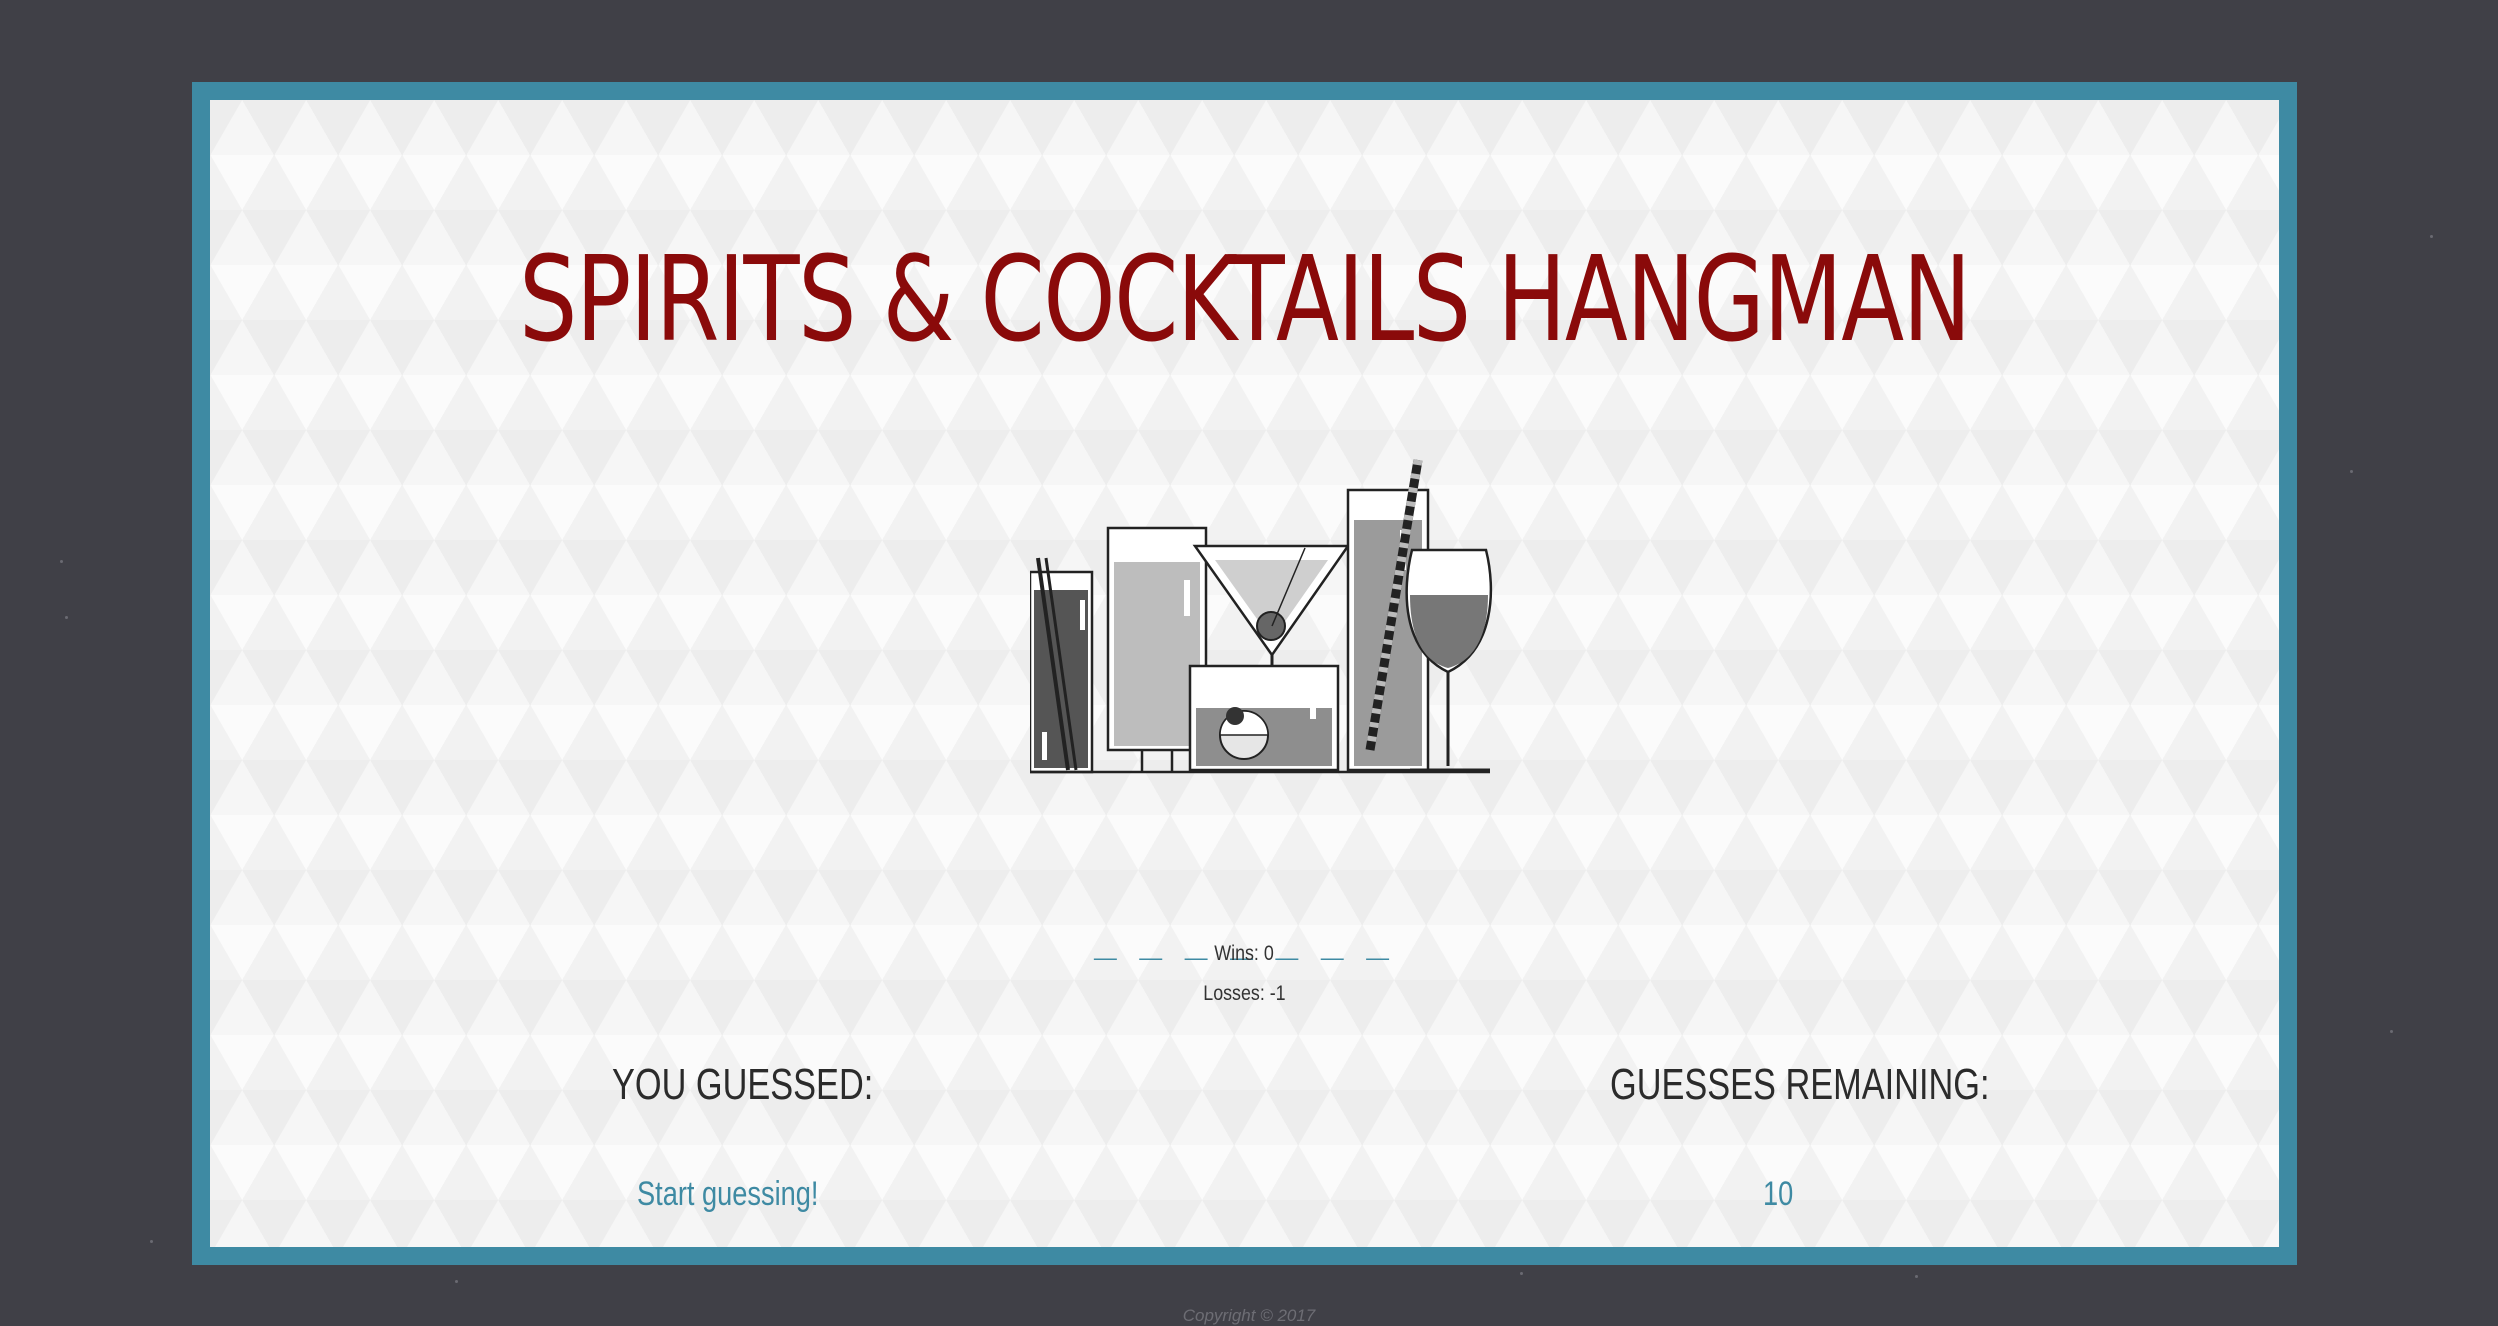  I want to click on wins-counter: Wins: 0, so click(1244, 954).